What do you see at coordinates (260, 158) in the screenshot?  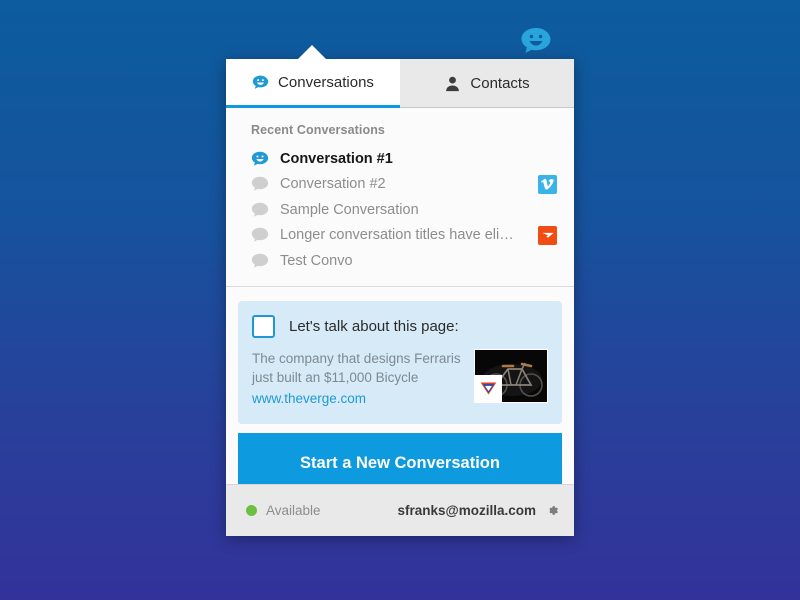 I see `chat-bubble-active-icon` at bounding box center [260, 158].